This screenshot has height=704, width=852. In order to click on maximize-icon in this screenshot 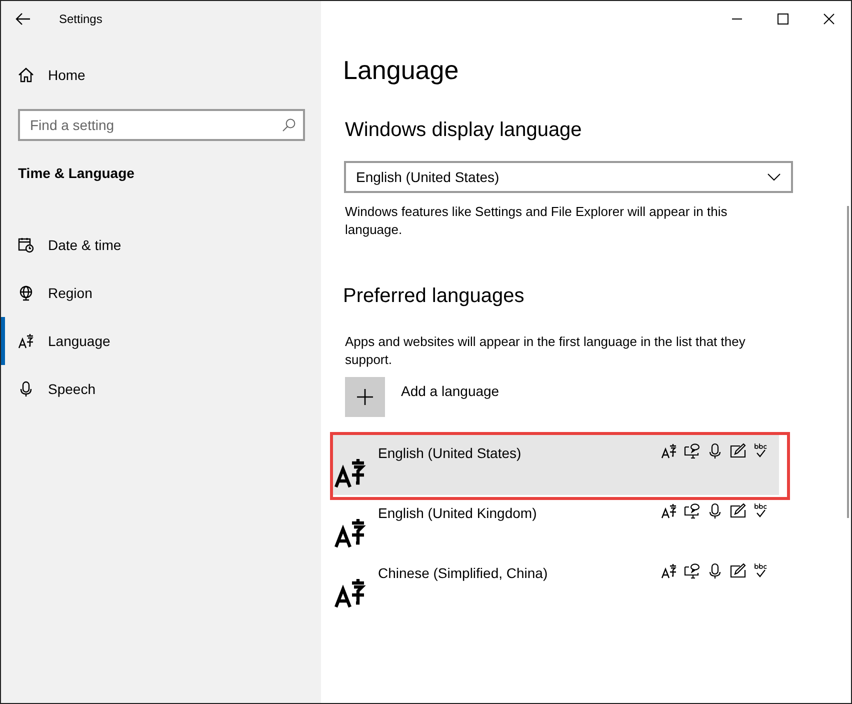, I will do `click(783, 19)`.